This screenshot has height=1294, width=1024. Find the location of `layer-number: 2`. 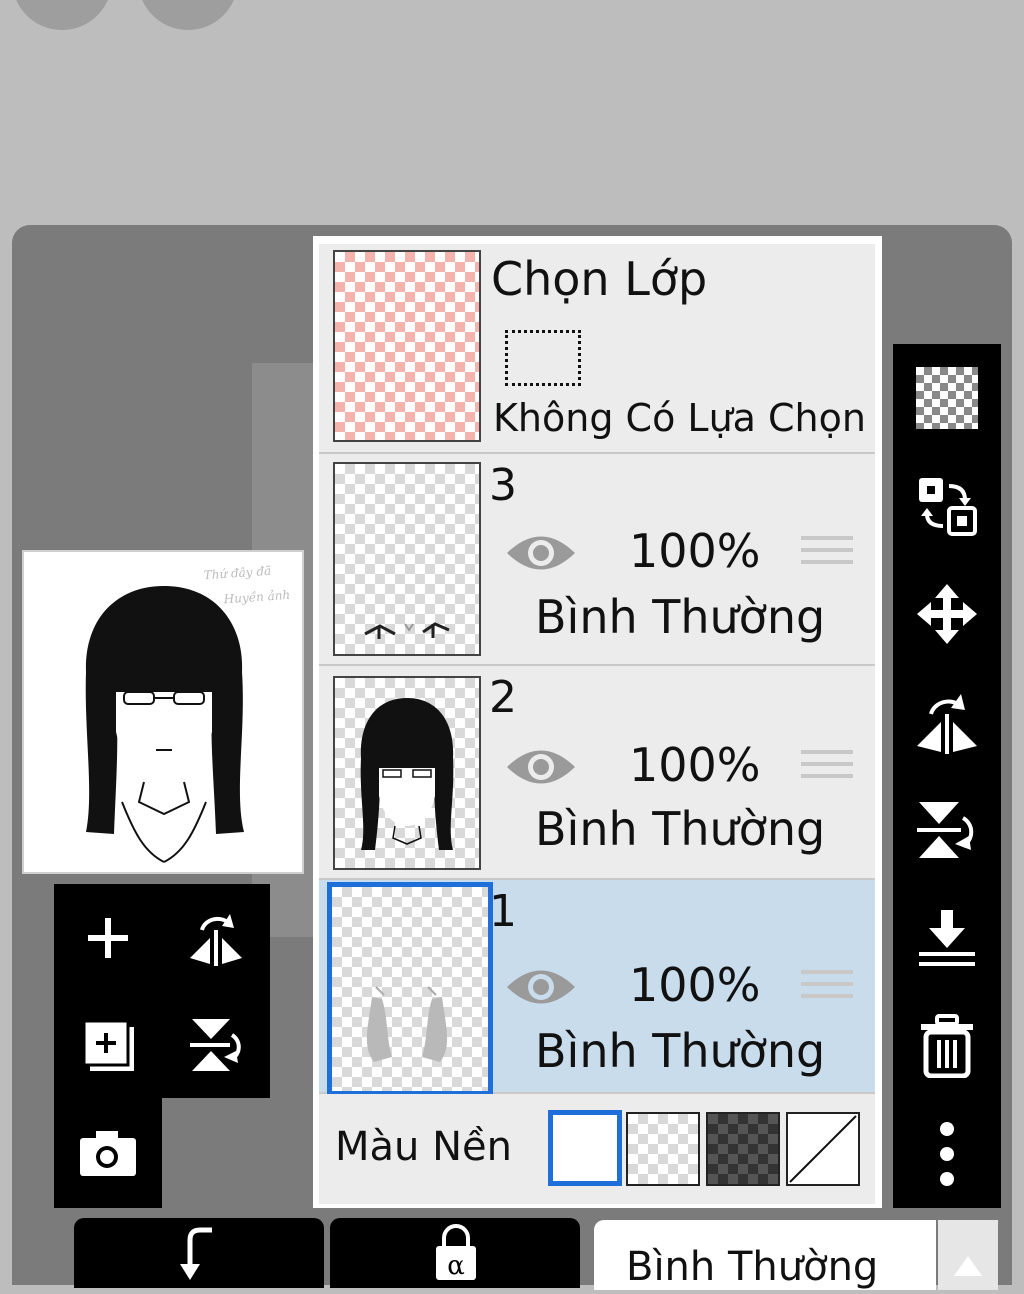

layer-number: 2 is located at coordinates (503, 697).